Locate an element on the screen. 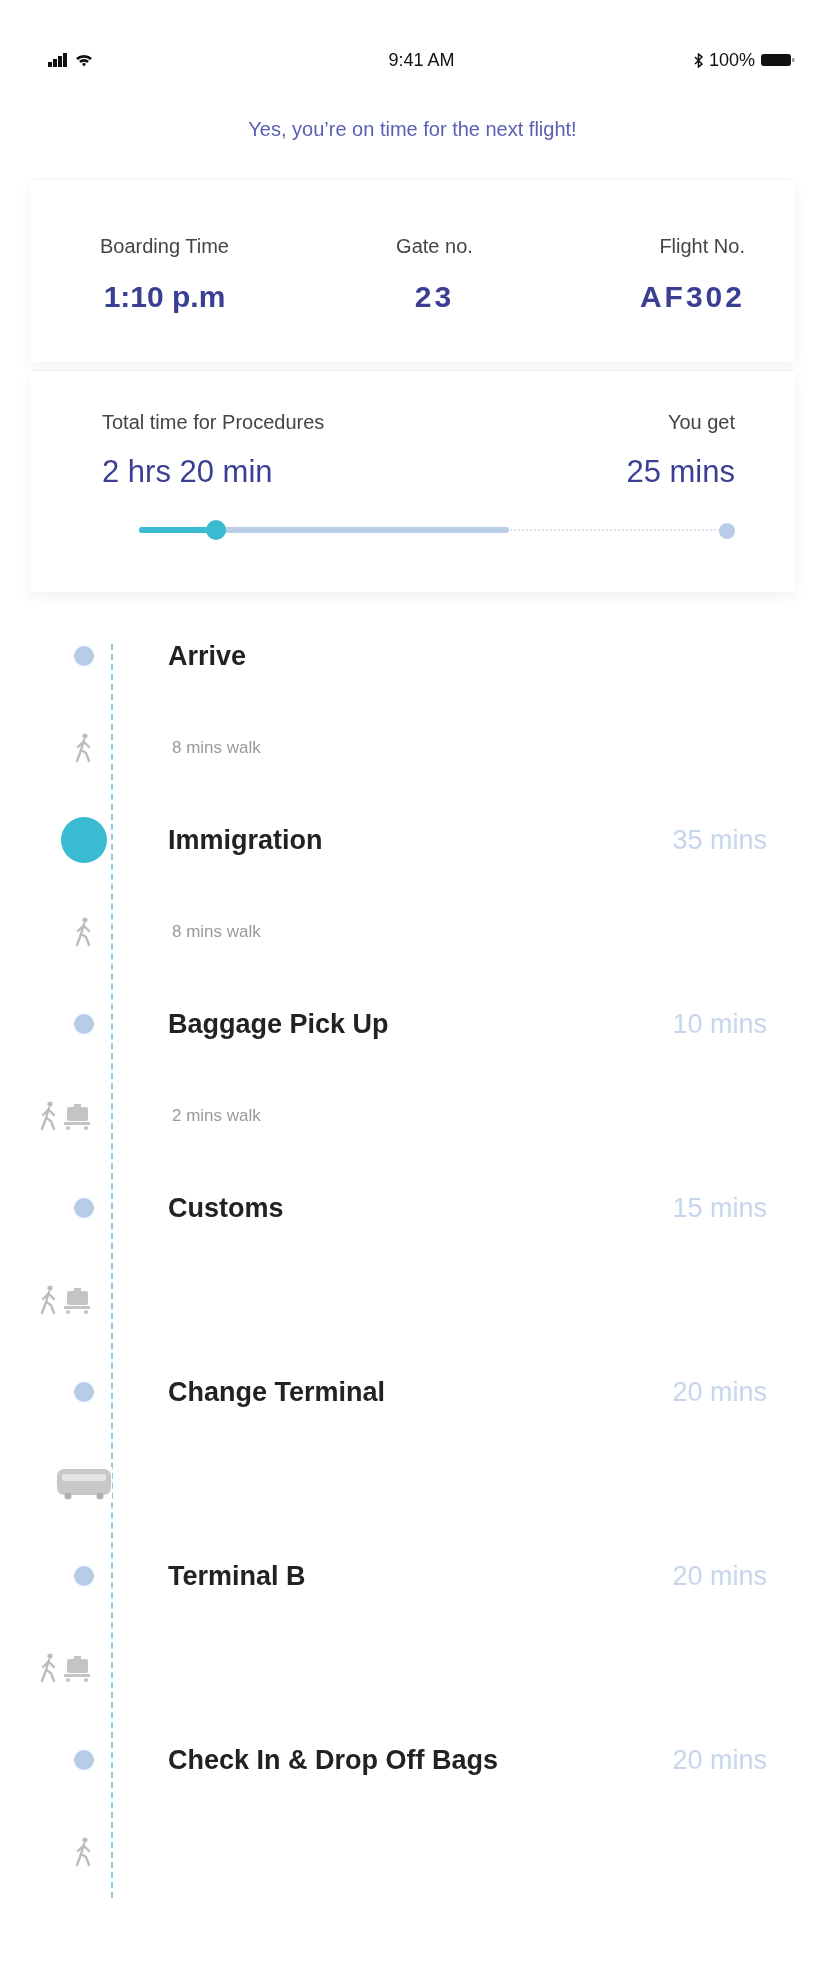 The height and width of the screenshot is (1988, 825). spare-time: 25 mins is located at coordinates (680, 472).